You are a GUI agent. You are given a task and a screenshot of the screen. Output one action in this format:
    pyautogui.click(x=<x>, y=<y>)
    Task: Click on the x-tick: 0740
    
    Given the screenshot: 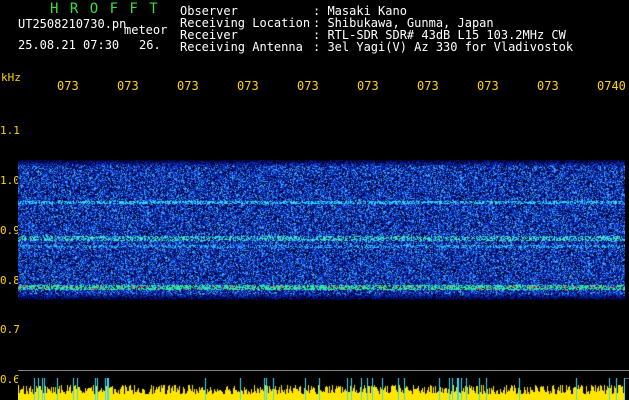 What is the action you would take?
    pyautogui.click(x=611, y=86)
    